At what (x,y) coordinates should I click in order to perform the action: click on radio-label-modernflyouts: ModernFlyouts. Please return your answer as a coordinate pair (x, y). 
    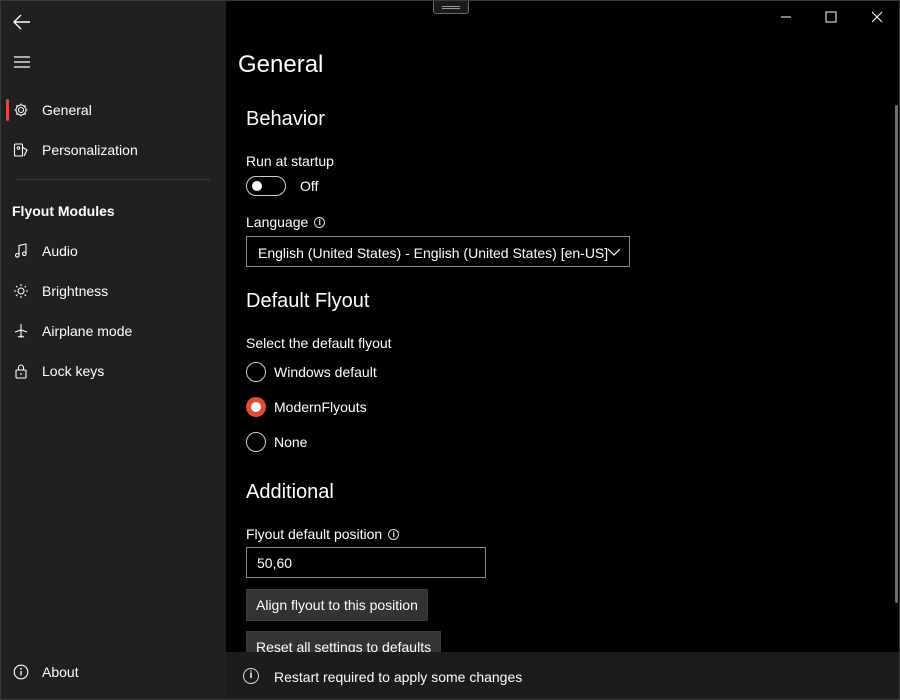
    Looking at the image, I should click on (320, 407).